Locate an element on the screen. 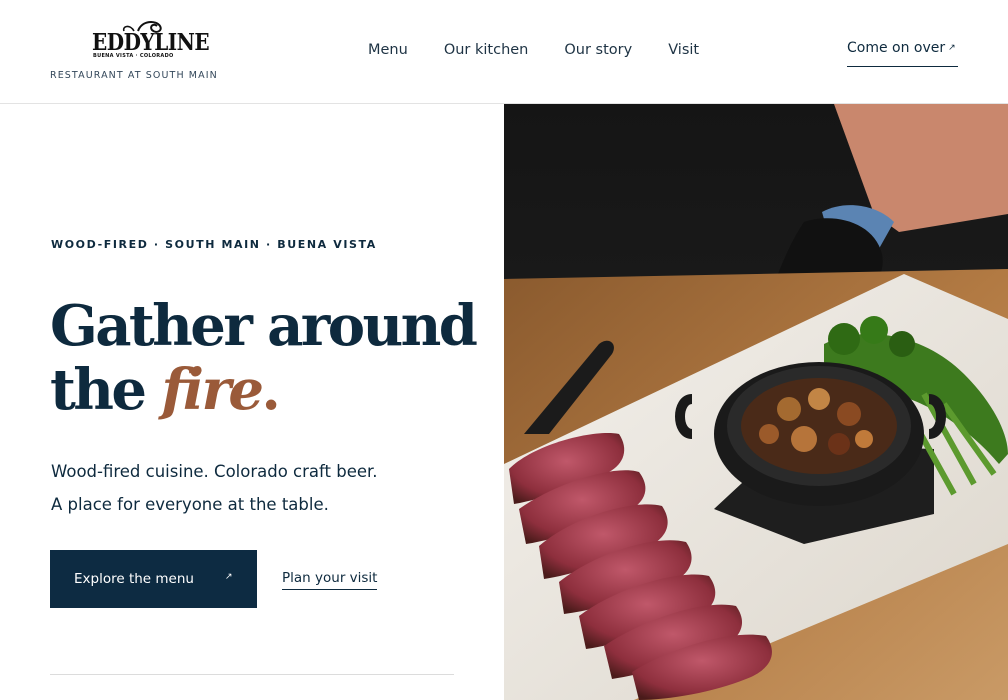  nav-item-our-story: Our story is located at coordinates (598, 50).